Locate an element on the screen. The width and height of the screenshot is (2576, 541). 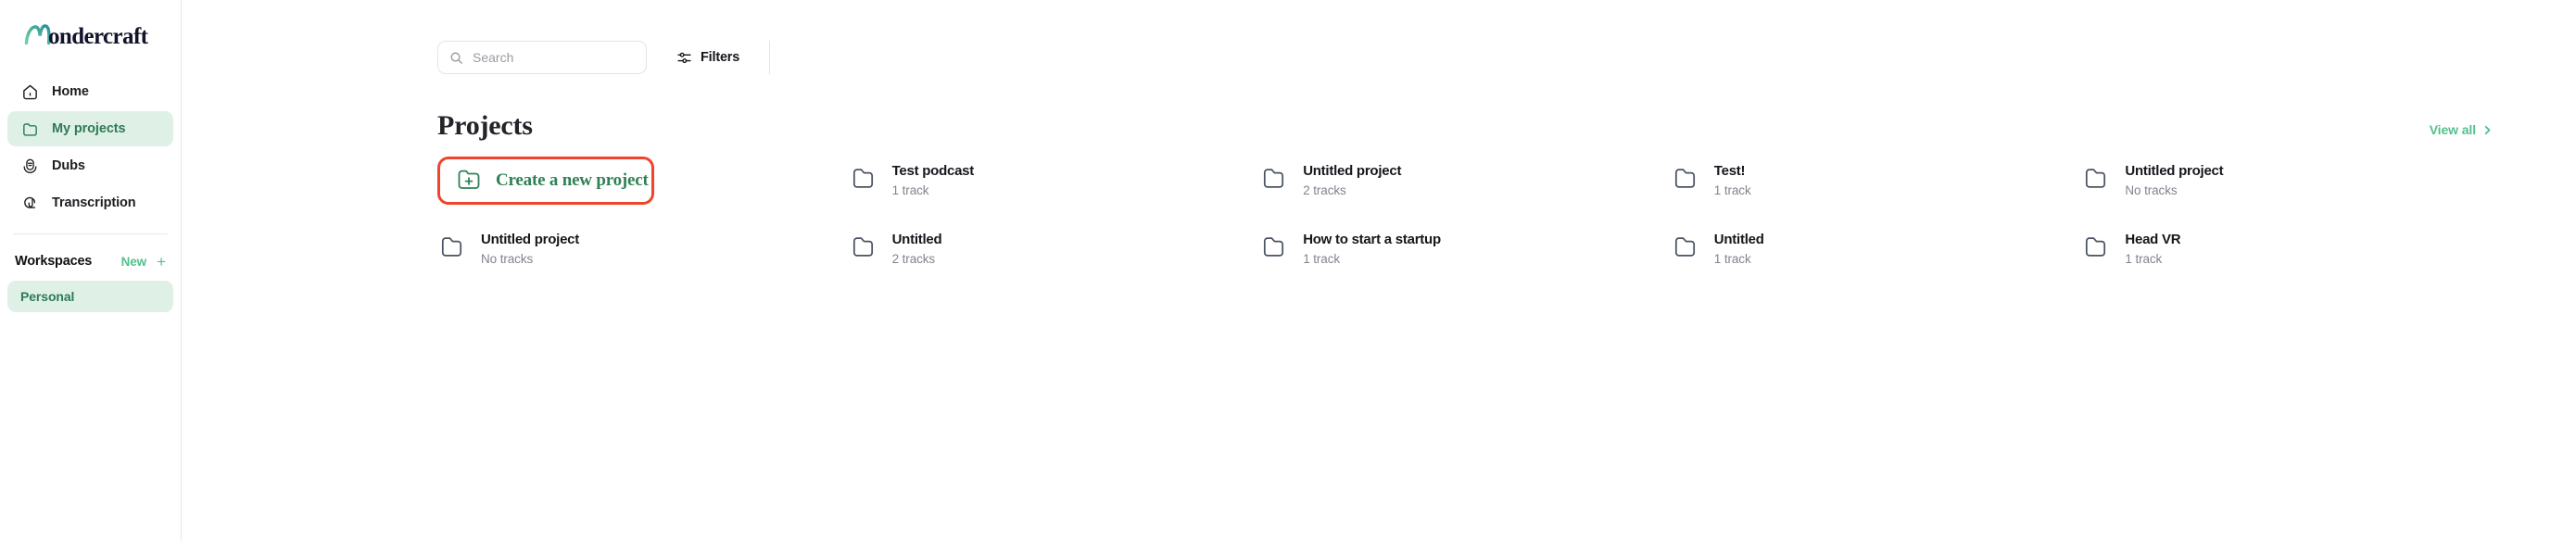
sidebar-item-dubs: Dubs is located at coordinates (90, 165).